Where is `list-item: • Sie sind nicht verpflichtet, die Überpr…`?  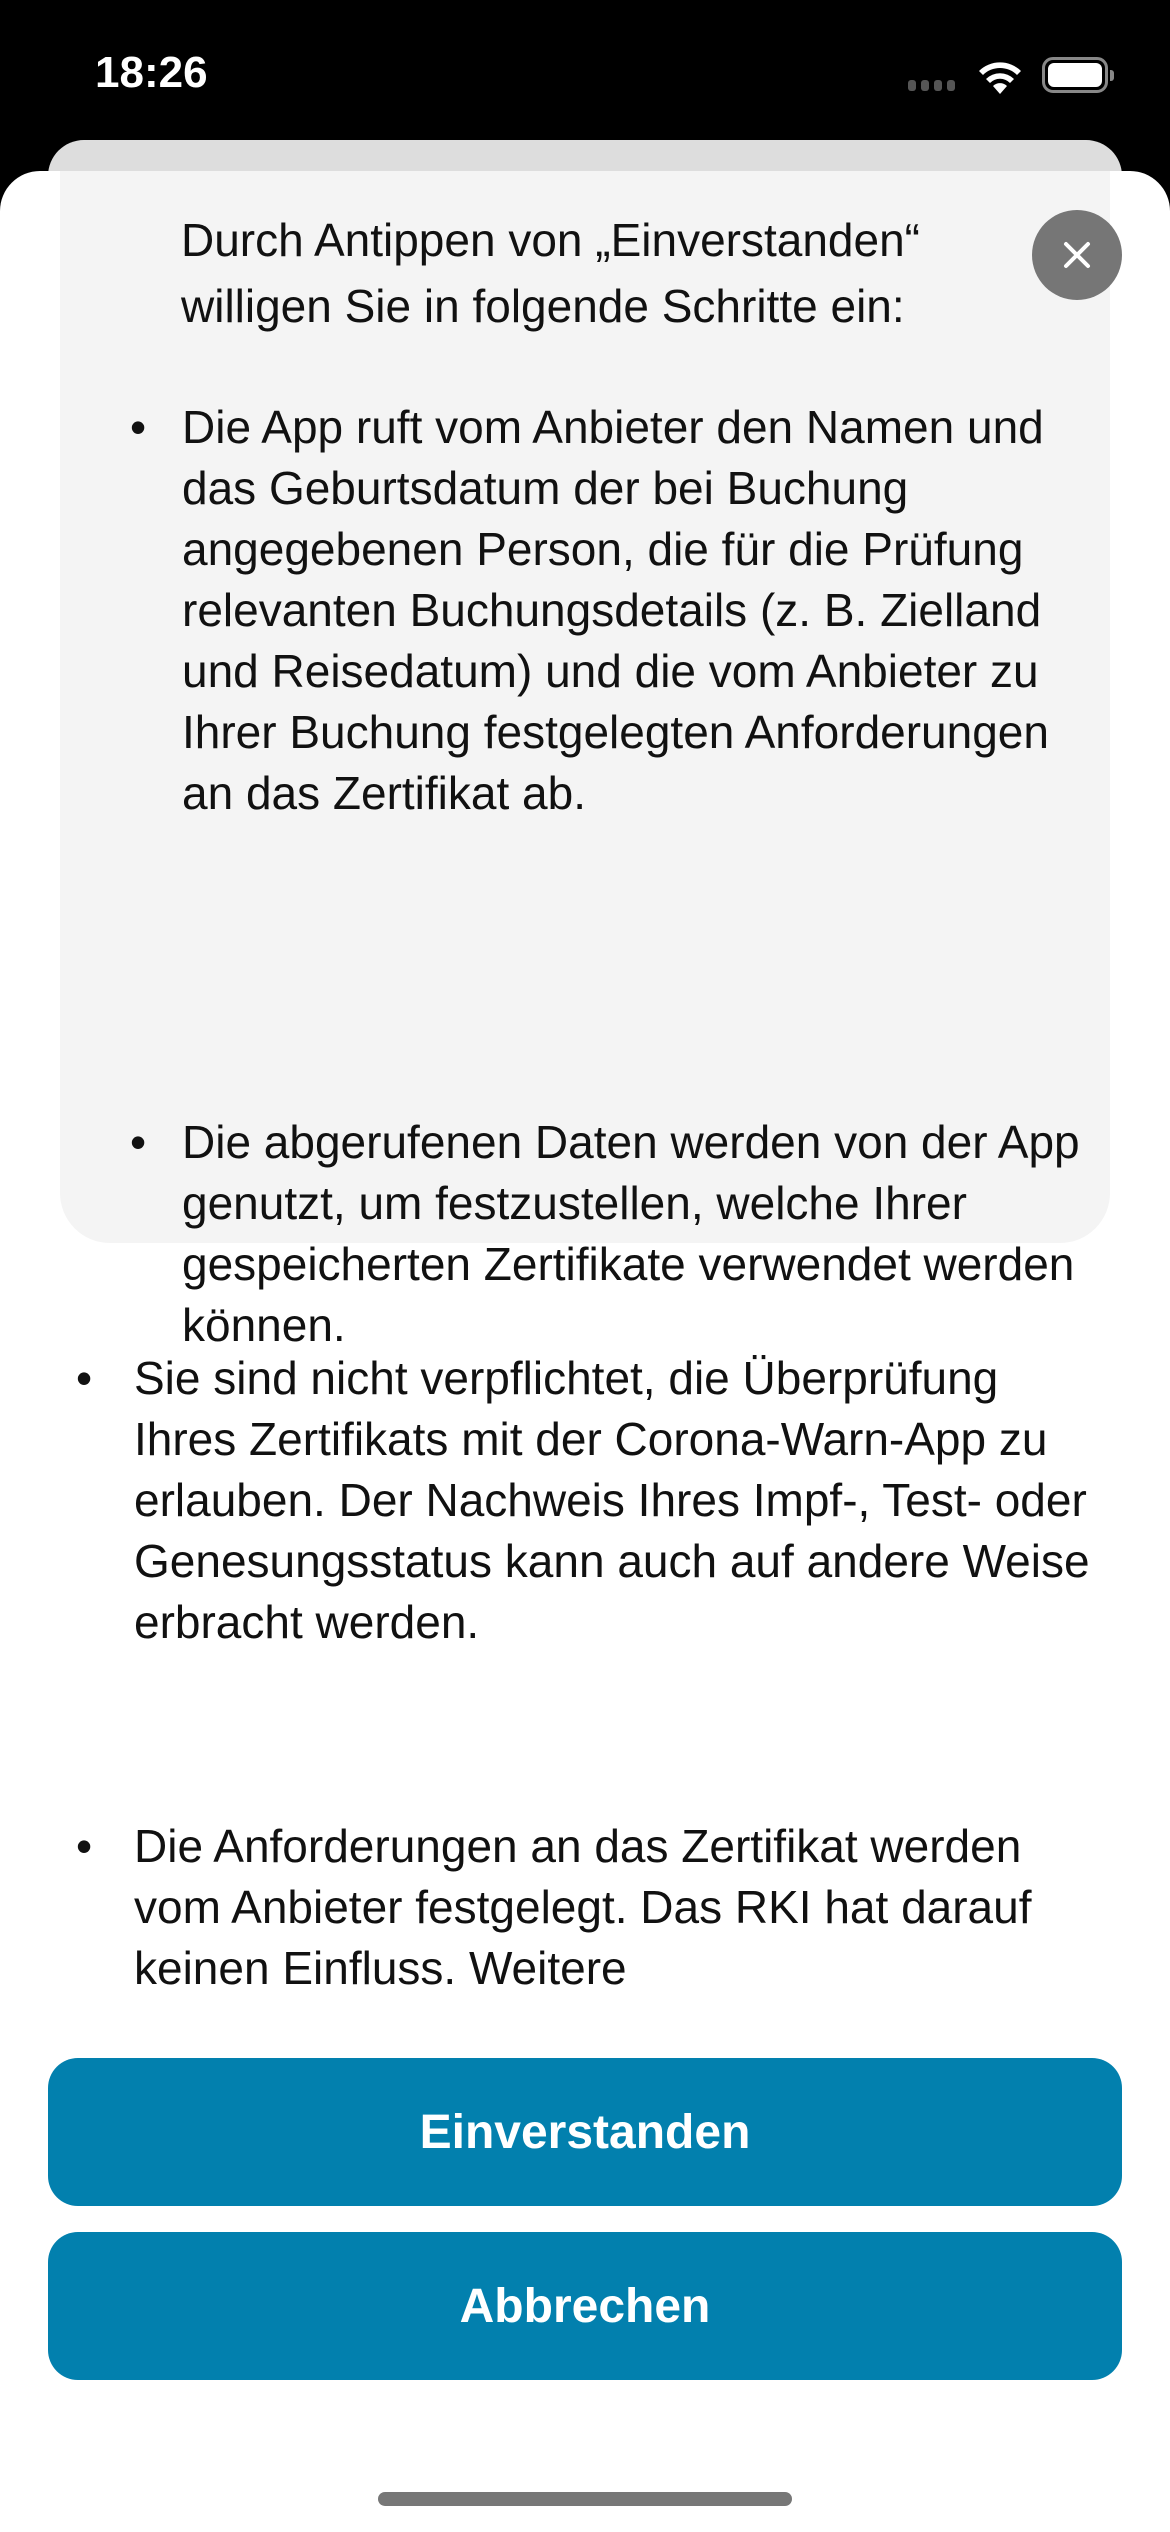
list-item: • Sie sind nicht verpflichtet, die Überpr… is located at coordinates (583, 1500).